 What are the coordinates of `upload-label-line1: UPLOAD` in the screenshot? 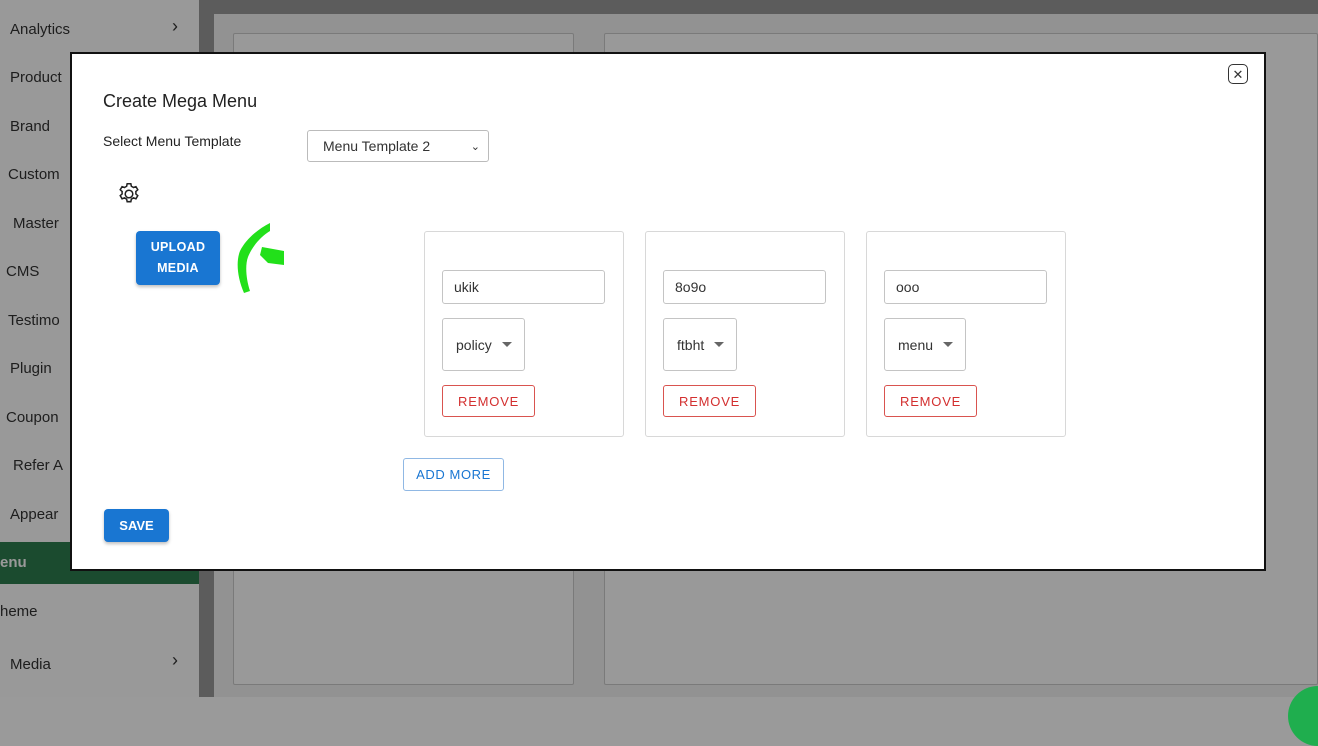 It's located at (178, 247).